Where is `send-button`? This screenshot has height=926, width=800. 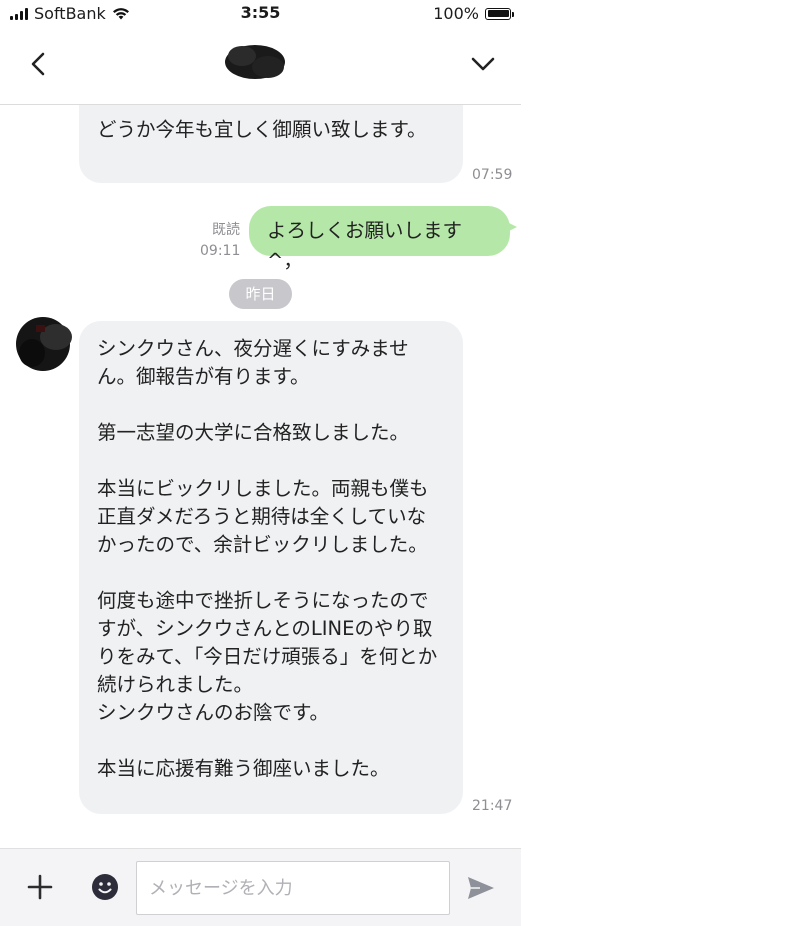 send-button is located at coordinates (481, 888).